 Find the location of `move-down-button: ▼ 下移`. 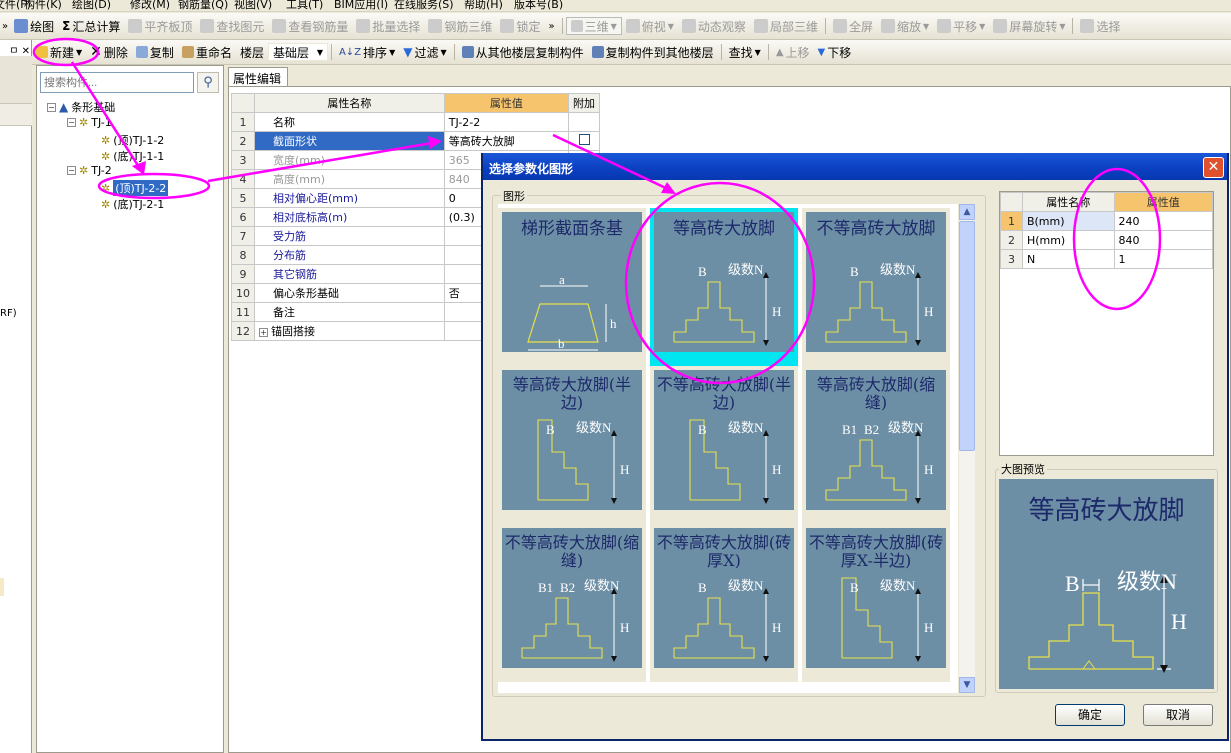

move-down-button: ▼ 下移 is located at coordinates (835, 52).